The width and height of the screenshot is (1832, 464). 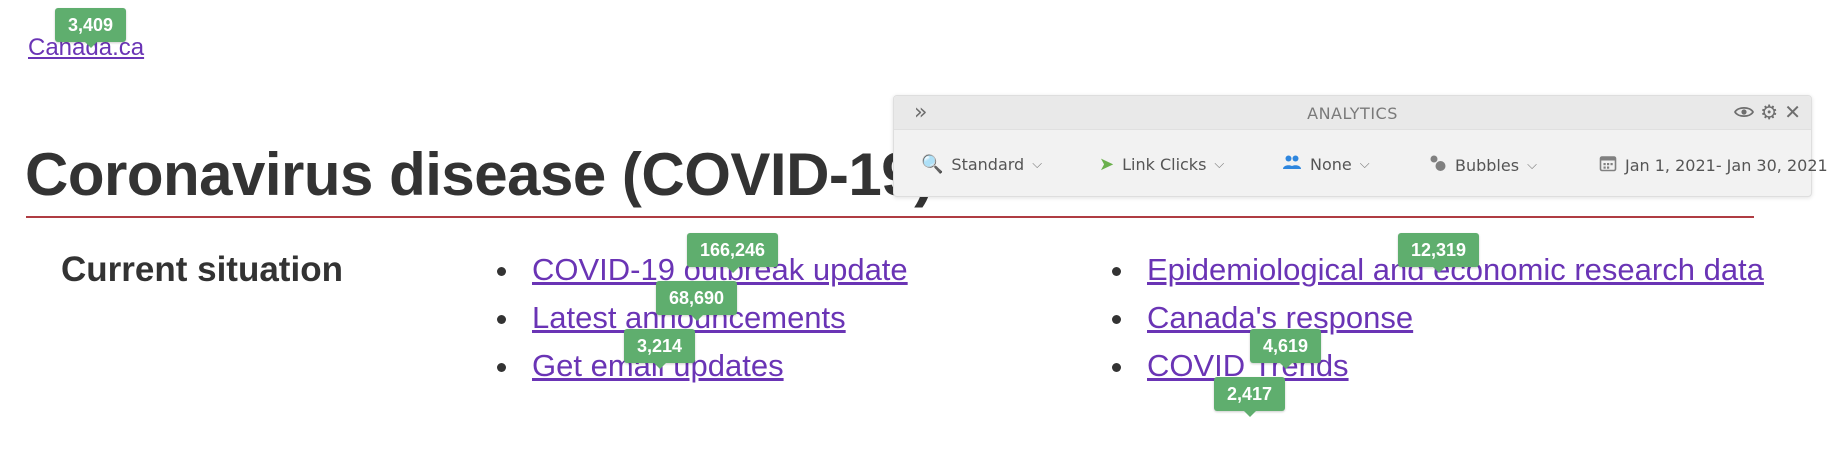 What do you see at coordinates (1744, 112) in the screenshot?
I see `eye-icon` at bounding box center [1744, 112].